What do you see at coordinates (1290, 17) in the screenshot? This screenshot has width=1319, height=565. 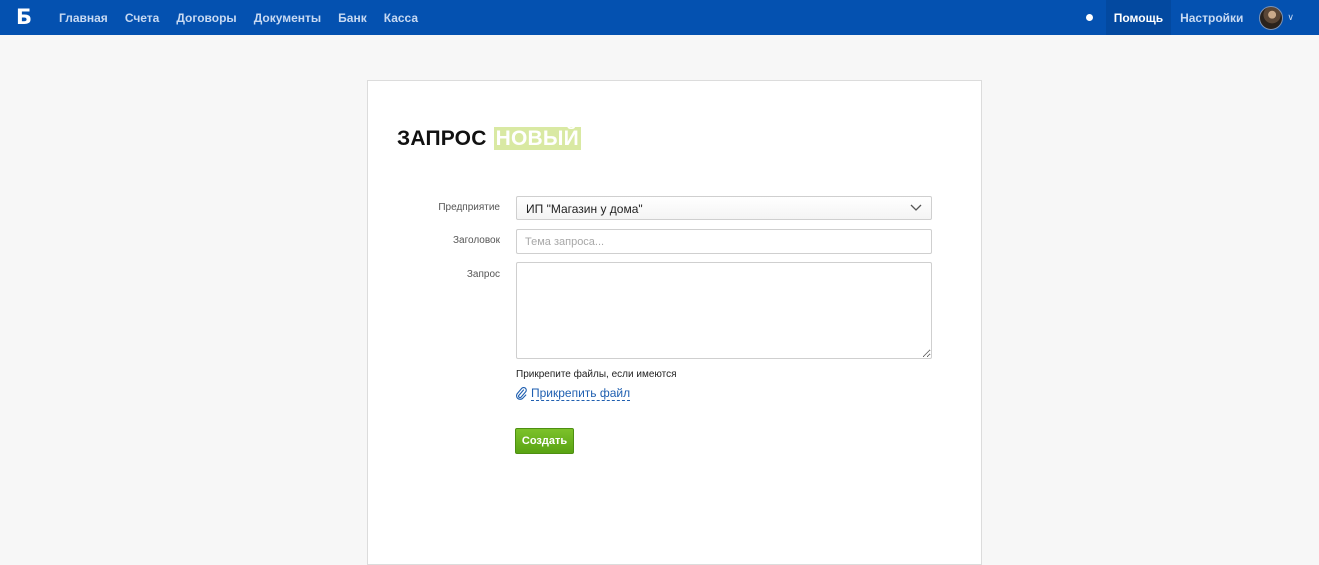 I see `chevron-down-icon: ∨` at bounding box center [1290, 17].